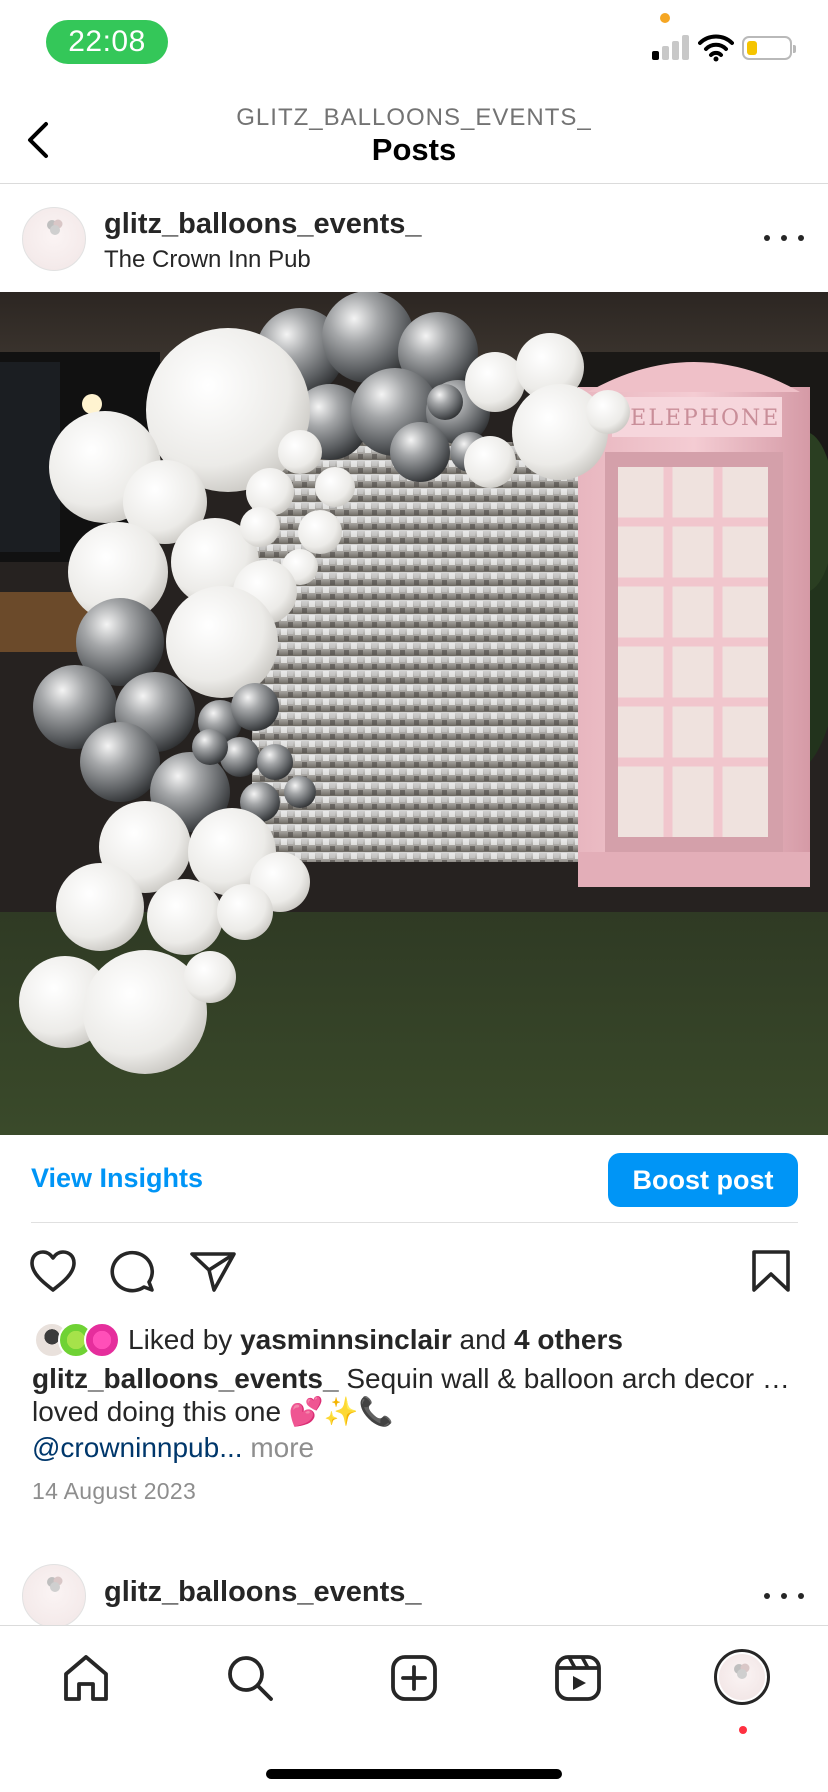  Describe the element at coordinates (697, 418) in the screenshot. I see `svg-text: TELEPHONE` at that location.